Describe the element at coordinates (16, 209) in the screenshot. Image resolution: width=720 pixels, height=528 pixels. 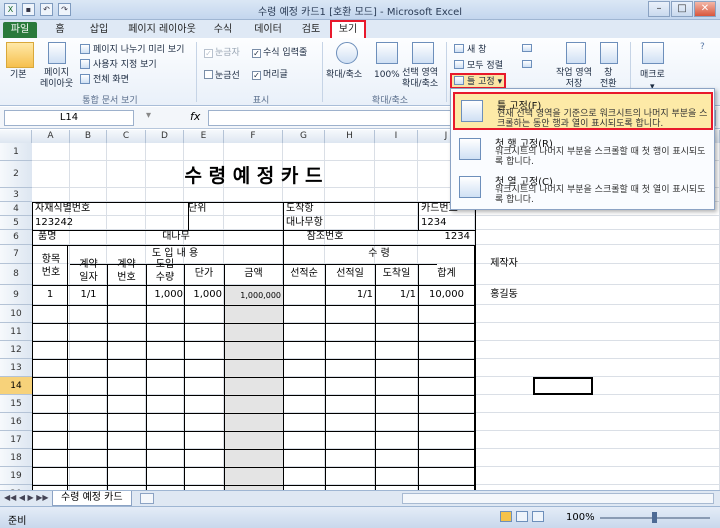
I see `row-header: 4` at that location.